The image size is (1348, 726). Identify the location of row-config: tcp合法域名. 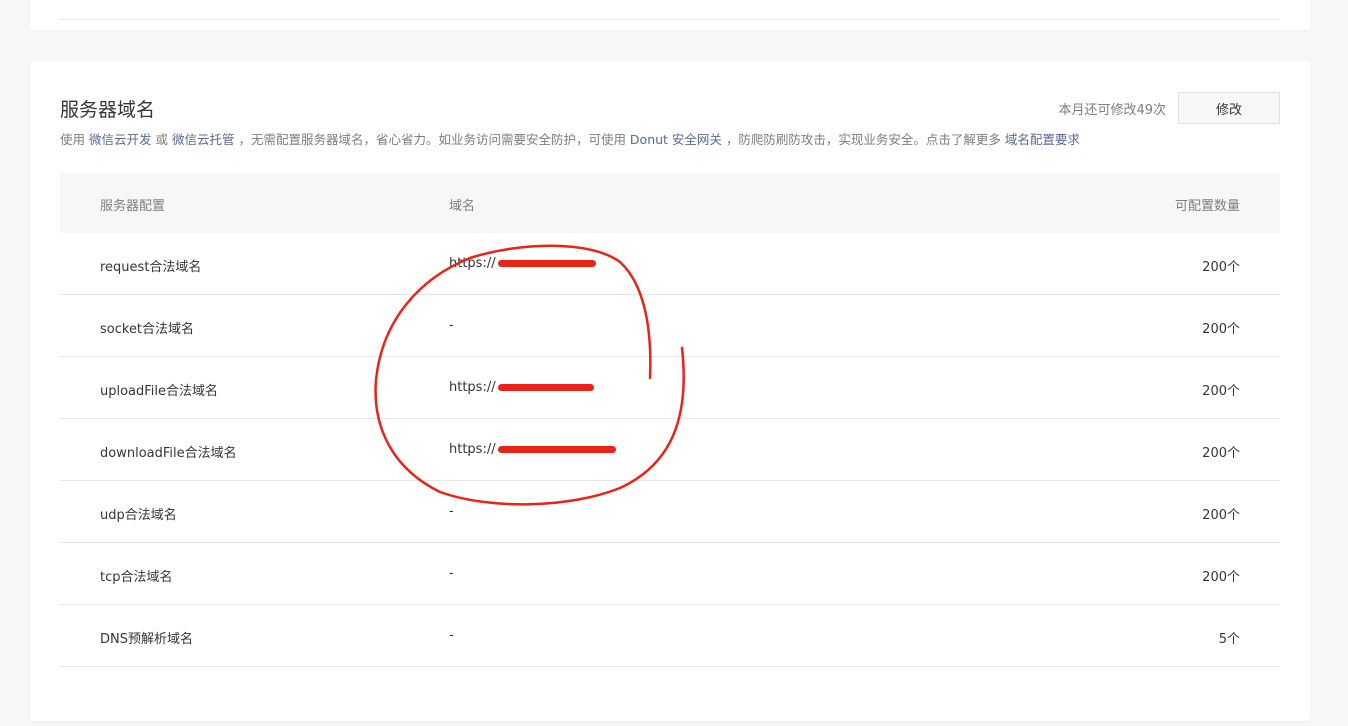
(136, 577).